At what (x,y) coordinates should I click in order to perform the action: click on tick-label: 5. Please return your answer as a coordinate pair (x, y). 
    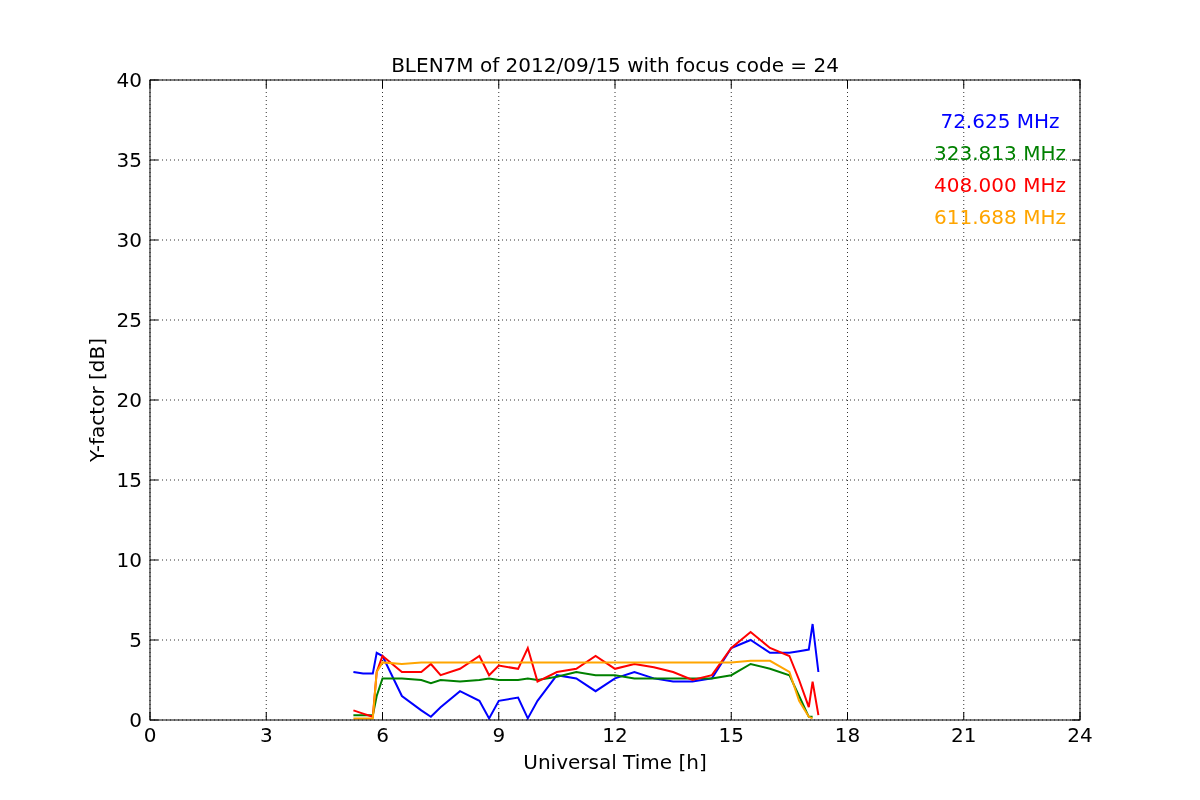
    Looking at the image, I should click on (135, 640).